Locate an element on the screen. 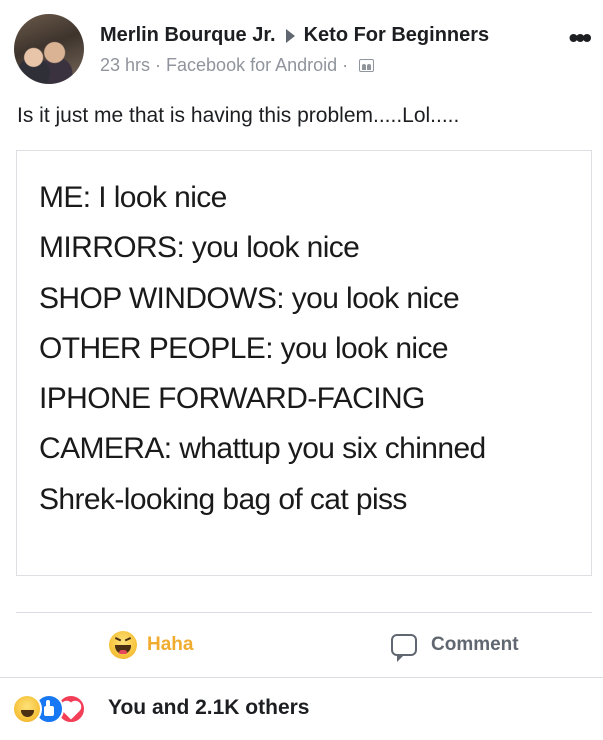 This screenshot has height=740, width=603. haha-button: Haha is located at coordinates (151, 645).